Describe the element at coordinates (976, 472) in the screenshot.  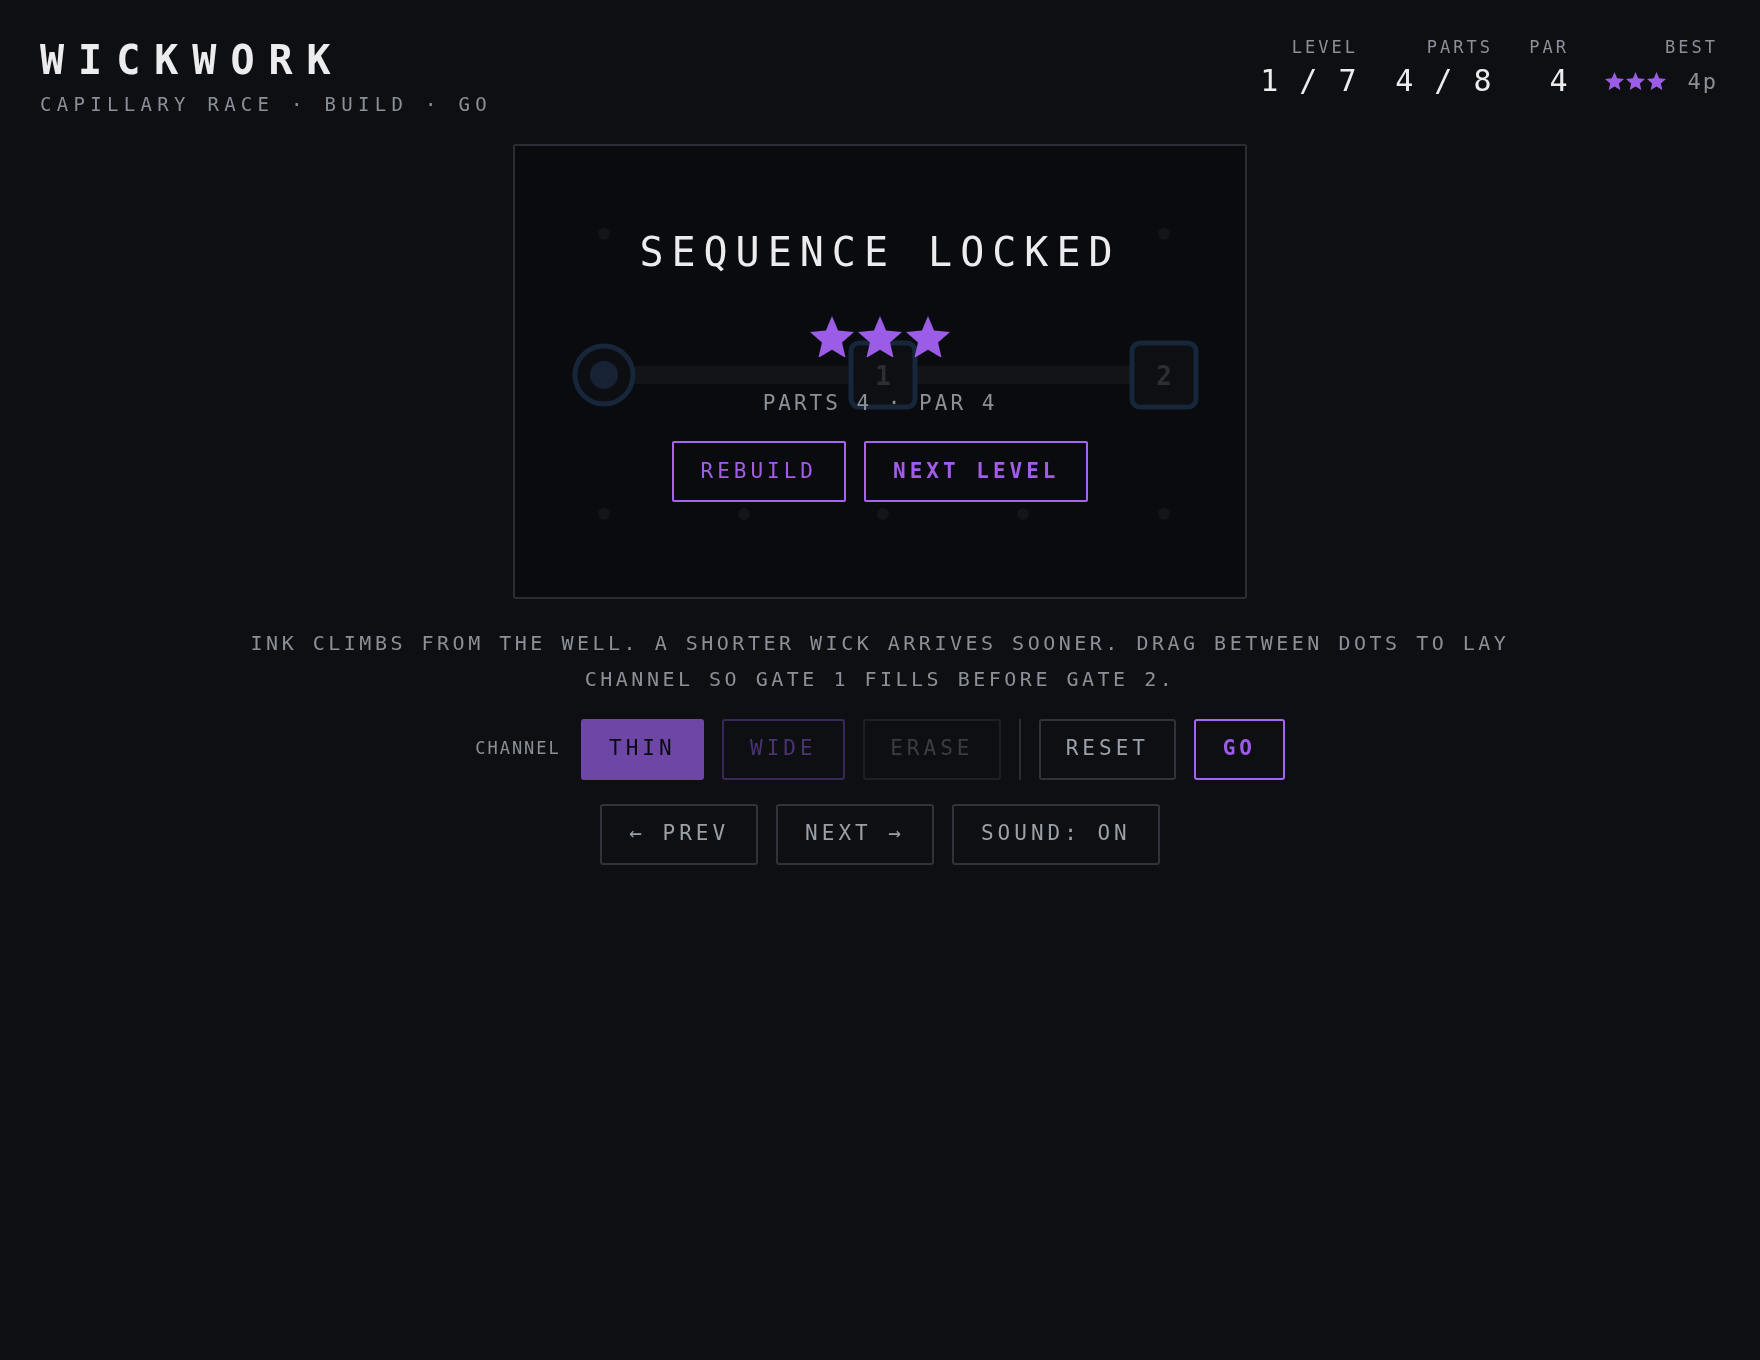
I see `next-level-button: NEXT LEVEL` at that location.